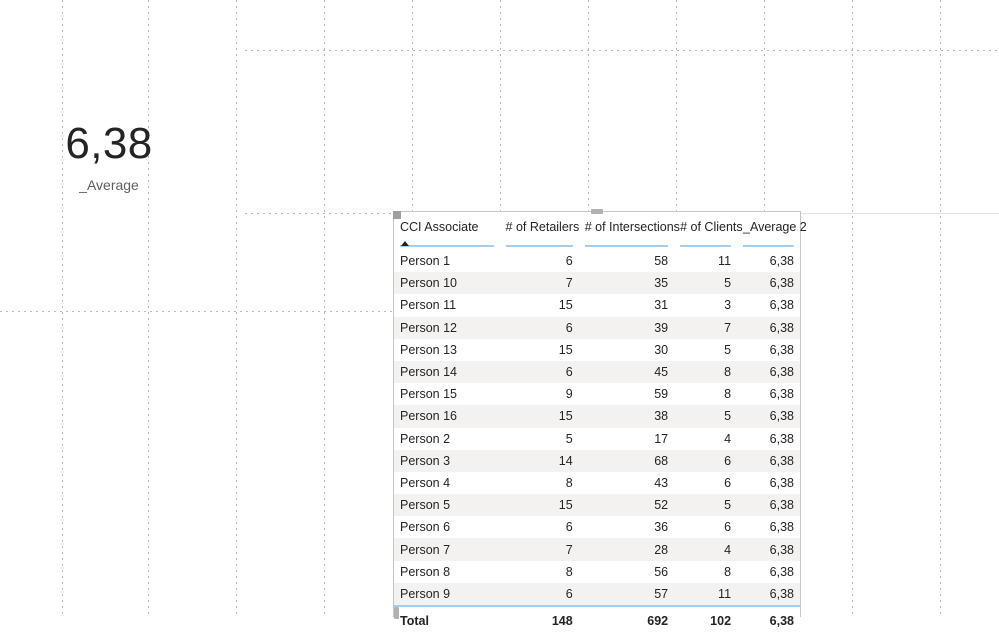 The width and height of the screenshot is (999, 633). Describe the element at coordinates (661, 527) in the screenshot. I see `cell-value: 36` at that location.